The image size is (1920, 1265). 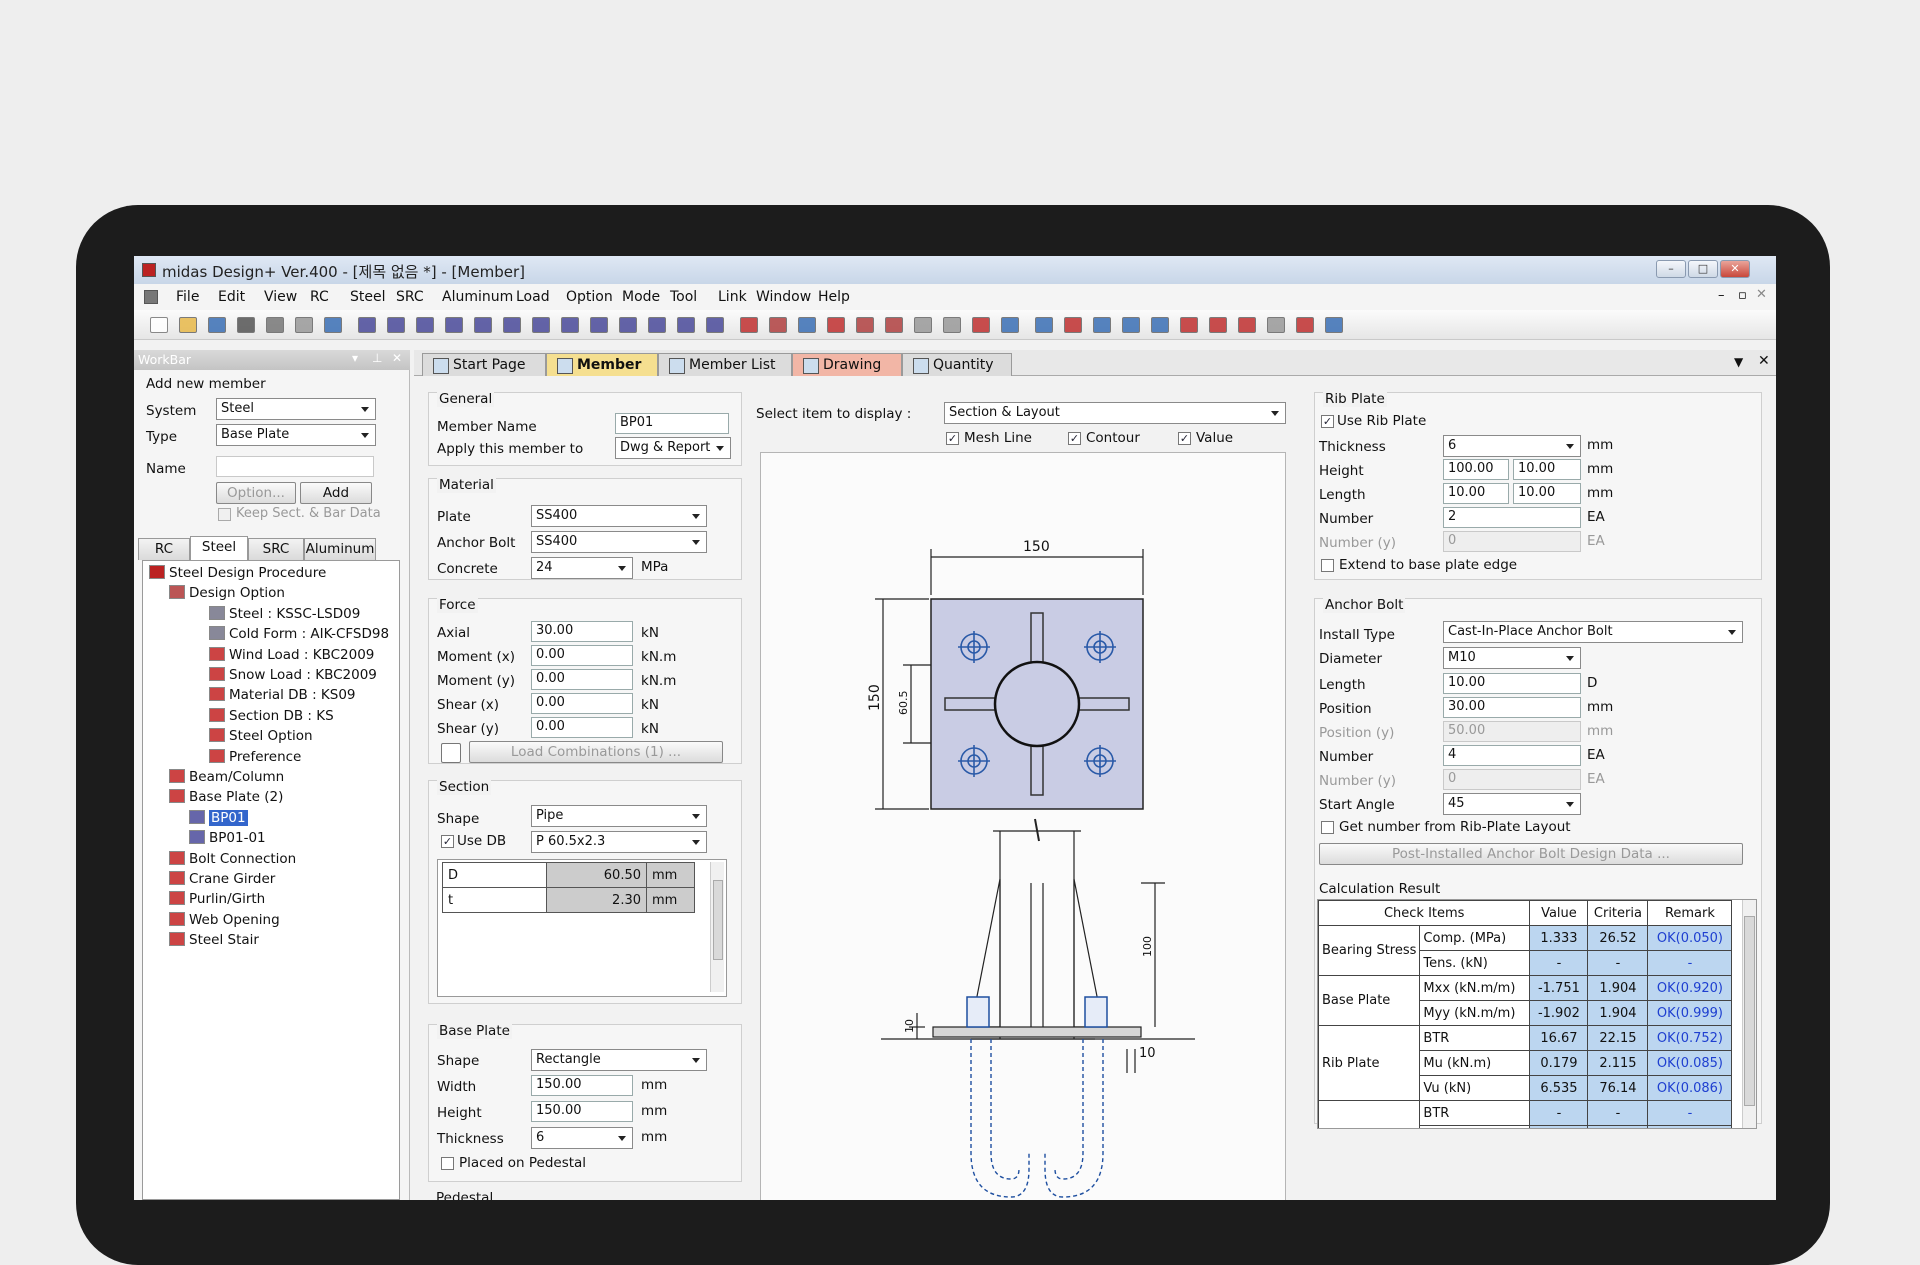 What do you see at coordinates (1738, 362) in the screenshot?
I see `tab-list-icon: ▼` at bounding box center [1738, 362].